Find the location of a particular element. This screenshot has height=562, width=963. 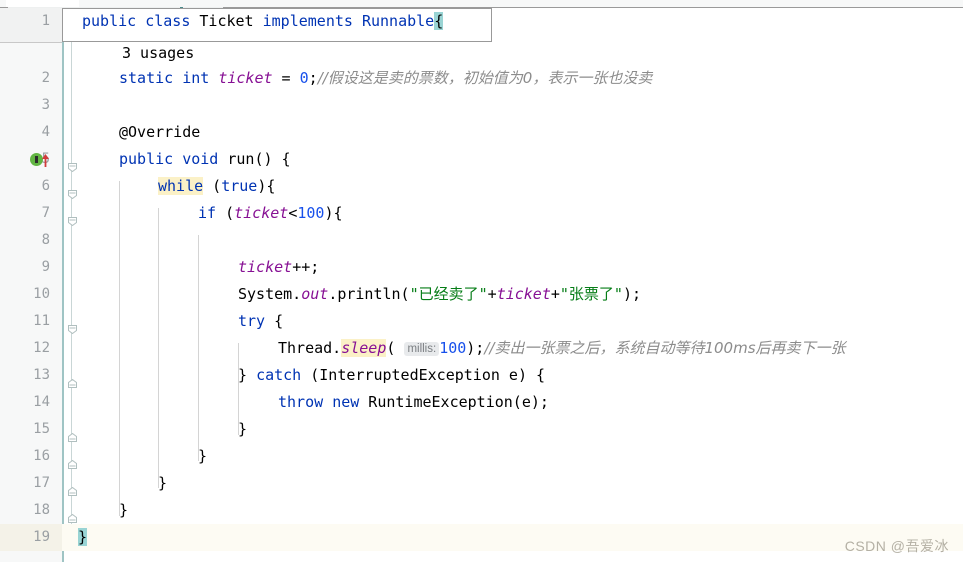

token-keyword: implements is located at coordinates (307, 21).